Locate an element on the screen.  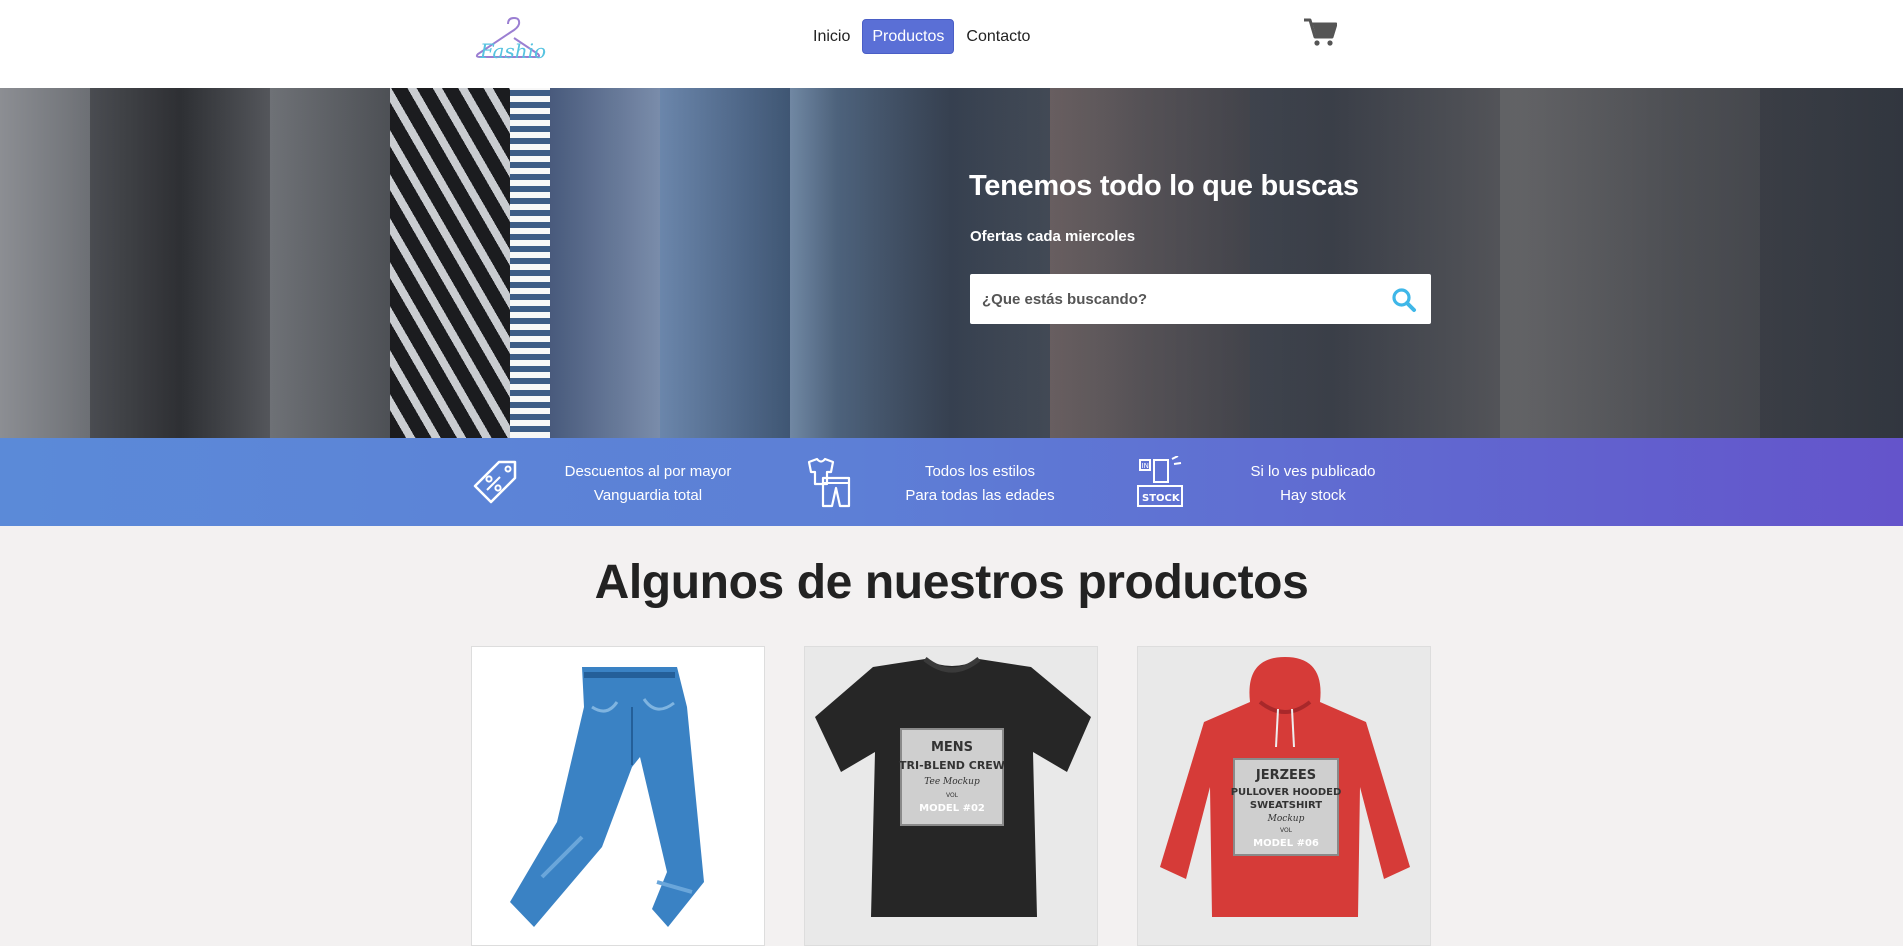
nav-productos: Productos is located at coordinates (908, 36).